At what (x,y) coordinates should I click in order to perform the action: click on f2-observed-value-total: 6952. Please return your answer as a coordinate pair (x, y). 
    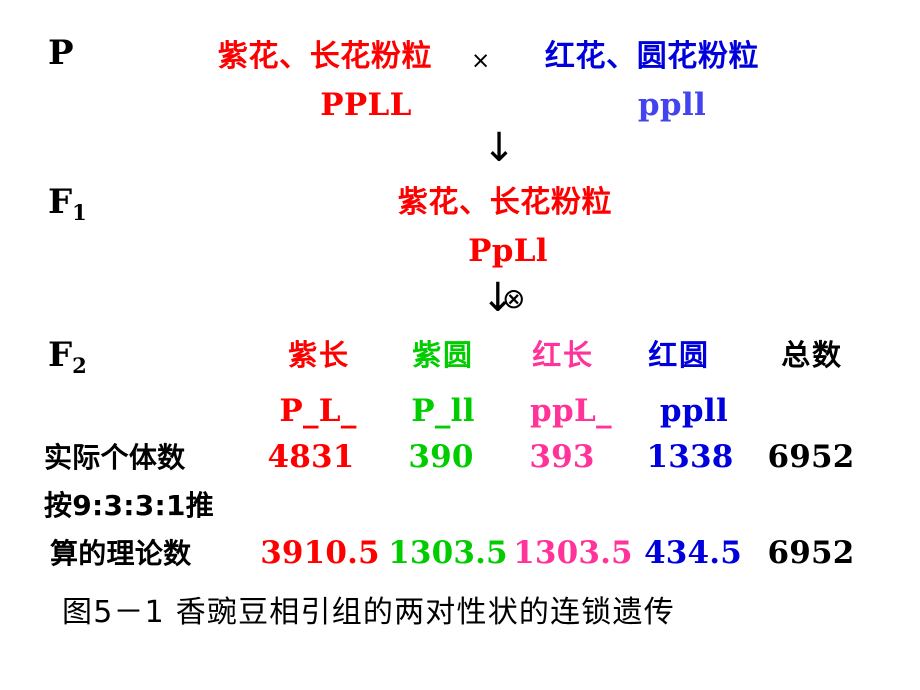
    Looking at the image, I should click on (811, 457).